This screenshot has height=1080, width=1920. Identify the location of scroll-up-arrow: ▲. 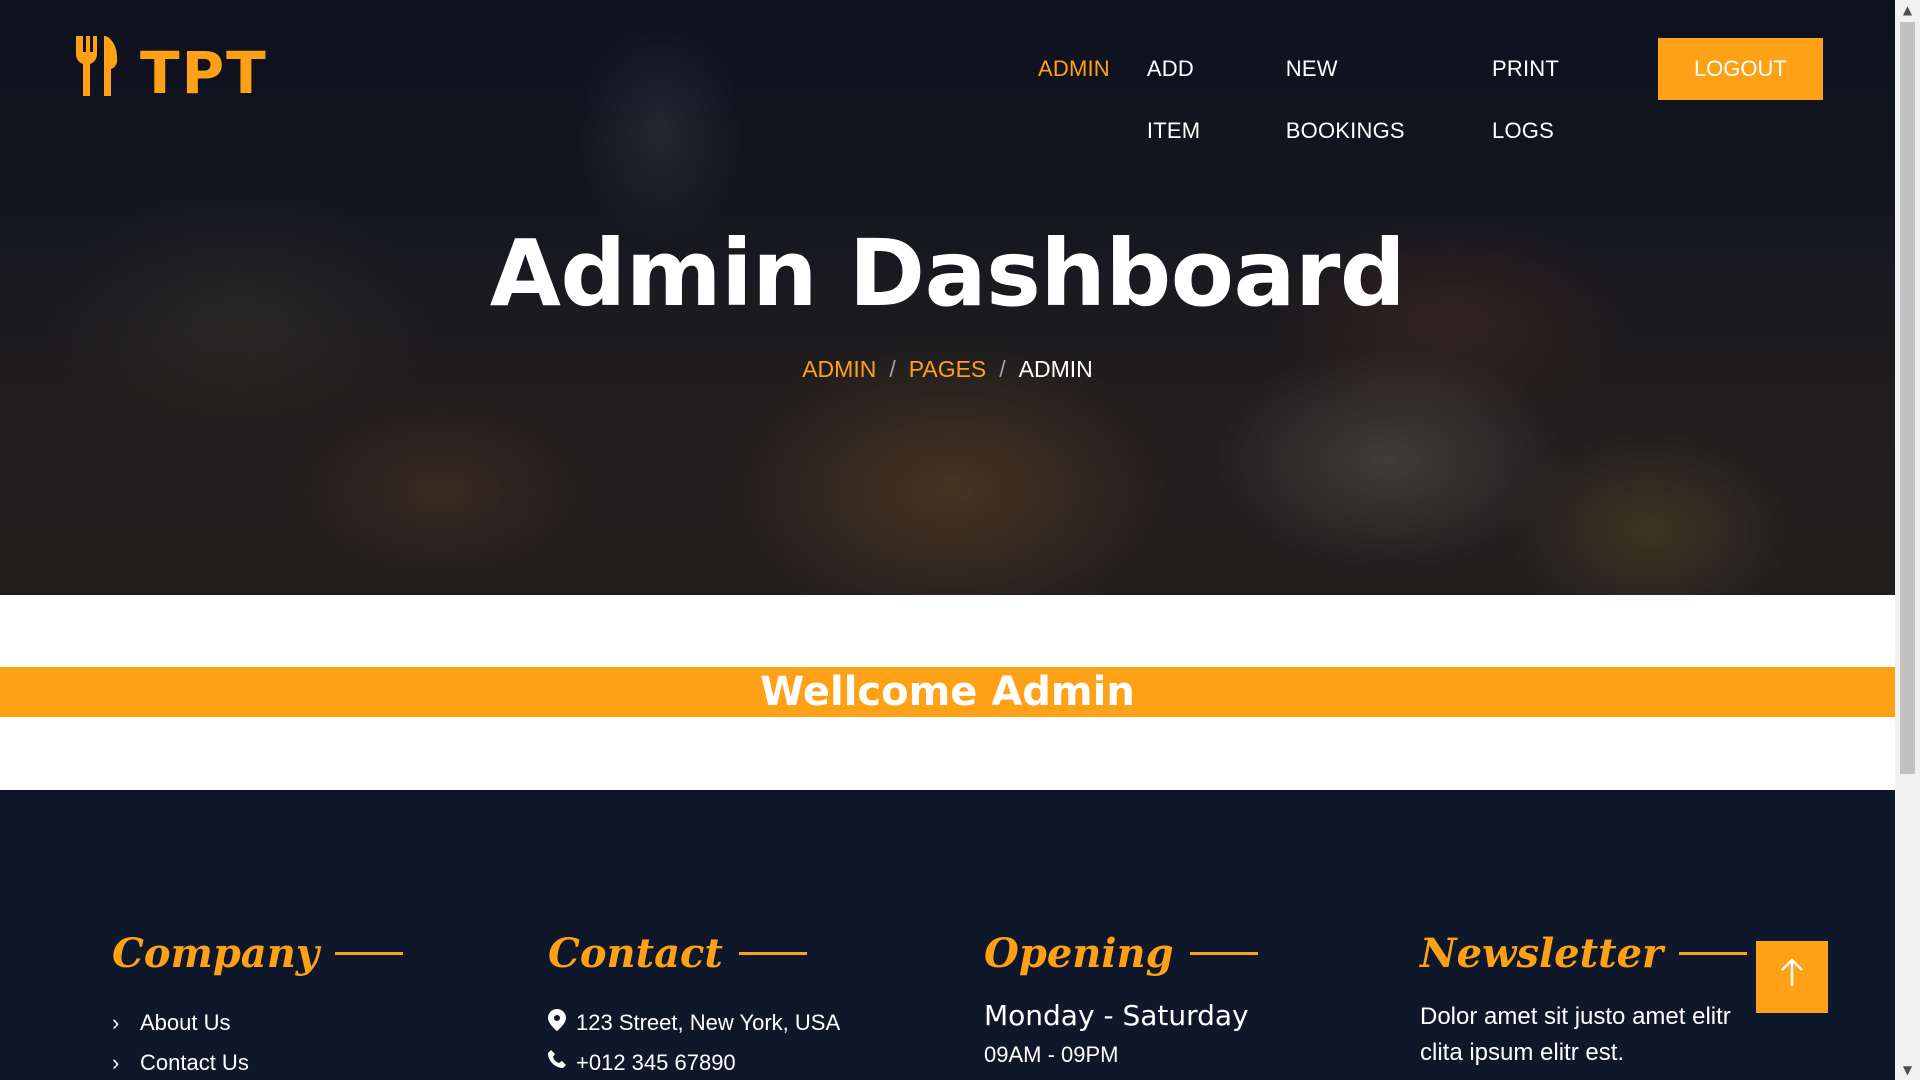
(1907, 10).